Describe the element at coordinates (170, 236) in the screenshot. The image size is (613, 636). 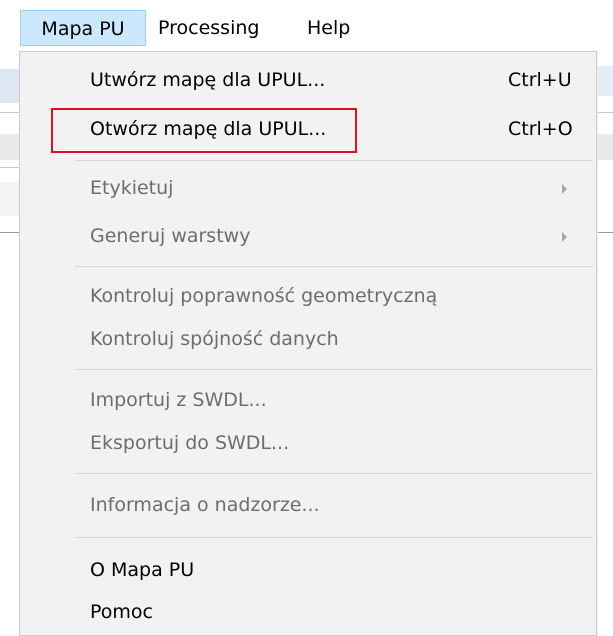
I see `menu-item-label: Generuj warstwy` at that location.